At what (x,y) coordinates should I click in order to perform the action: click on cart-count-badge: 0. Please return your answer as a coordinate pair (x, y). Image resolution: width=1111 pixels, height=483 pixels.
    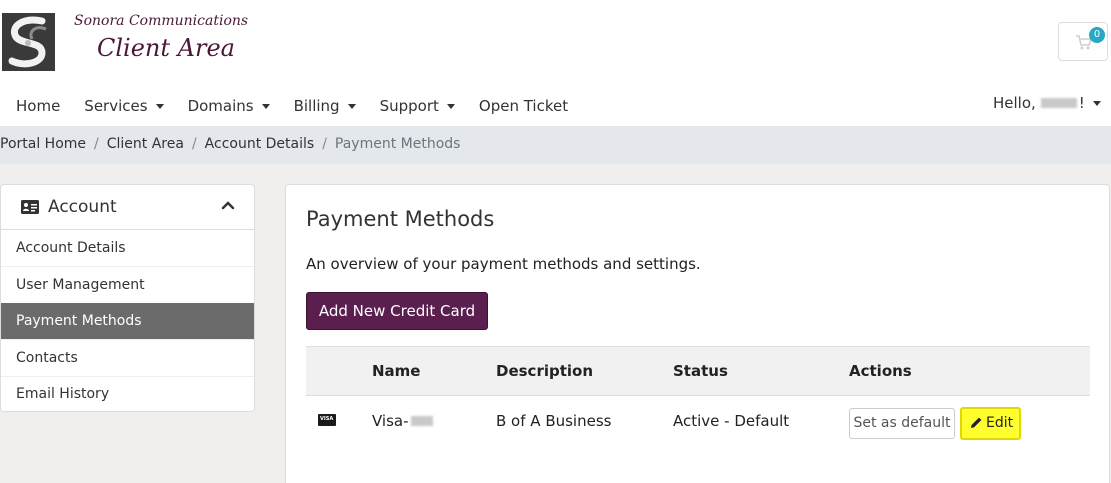
    Looking at the image, I should click on (1097, 35).